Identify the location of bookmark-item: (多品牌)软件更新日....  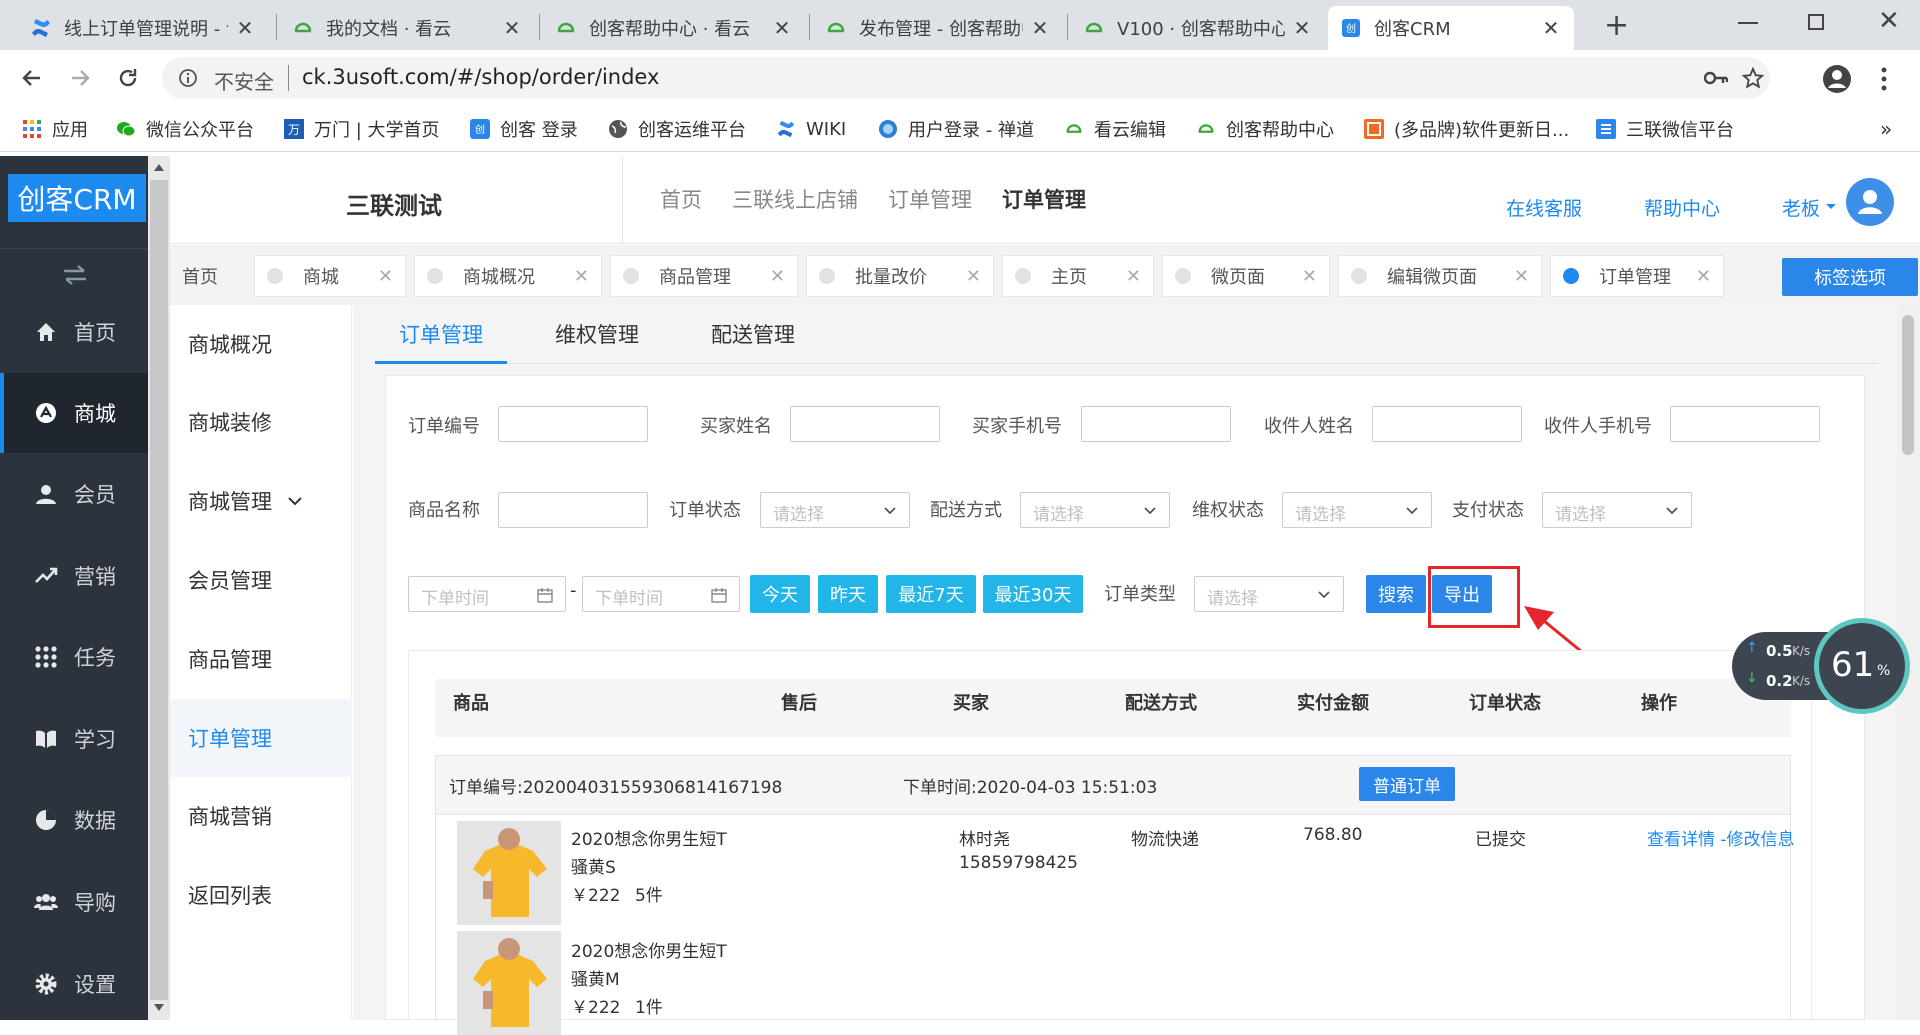
(1466, 129).